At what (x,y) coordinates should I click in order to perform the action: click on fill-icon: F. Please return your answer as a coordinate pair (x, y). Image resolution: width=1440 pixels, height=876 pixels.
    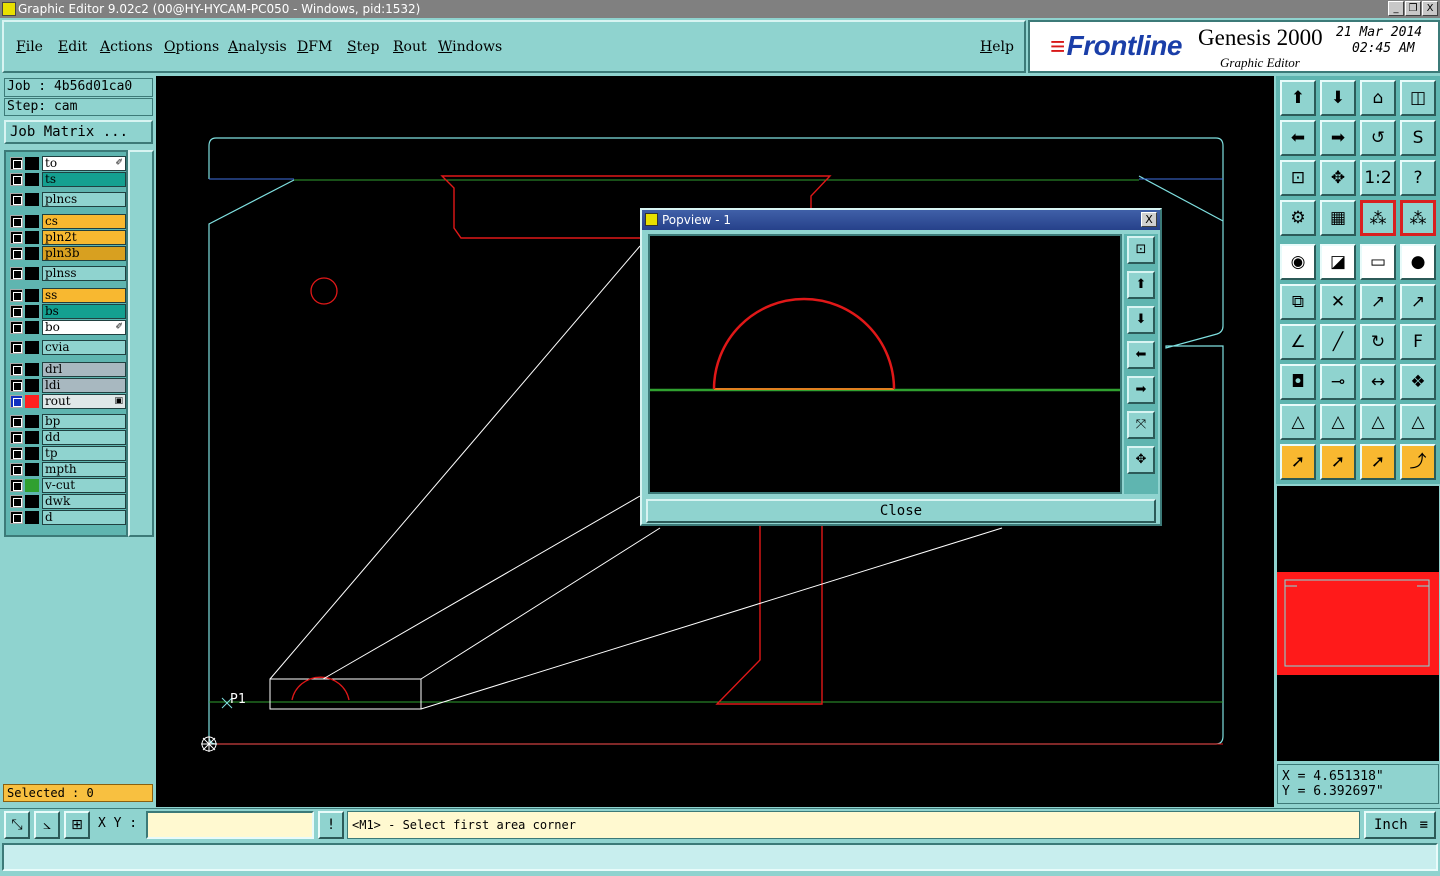
    Looking at the image, I should click on (1418, 342).